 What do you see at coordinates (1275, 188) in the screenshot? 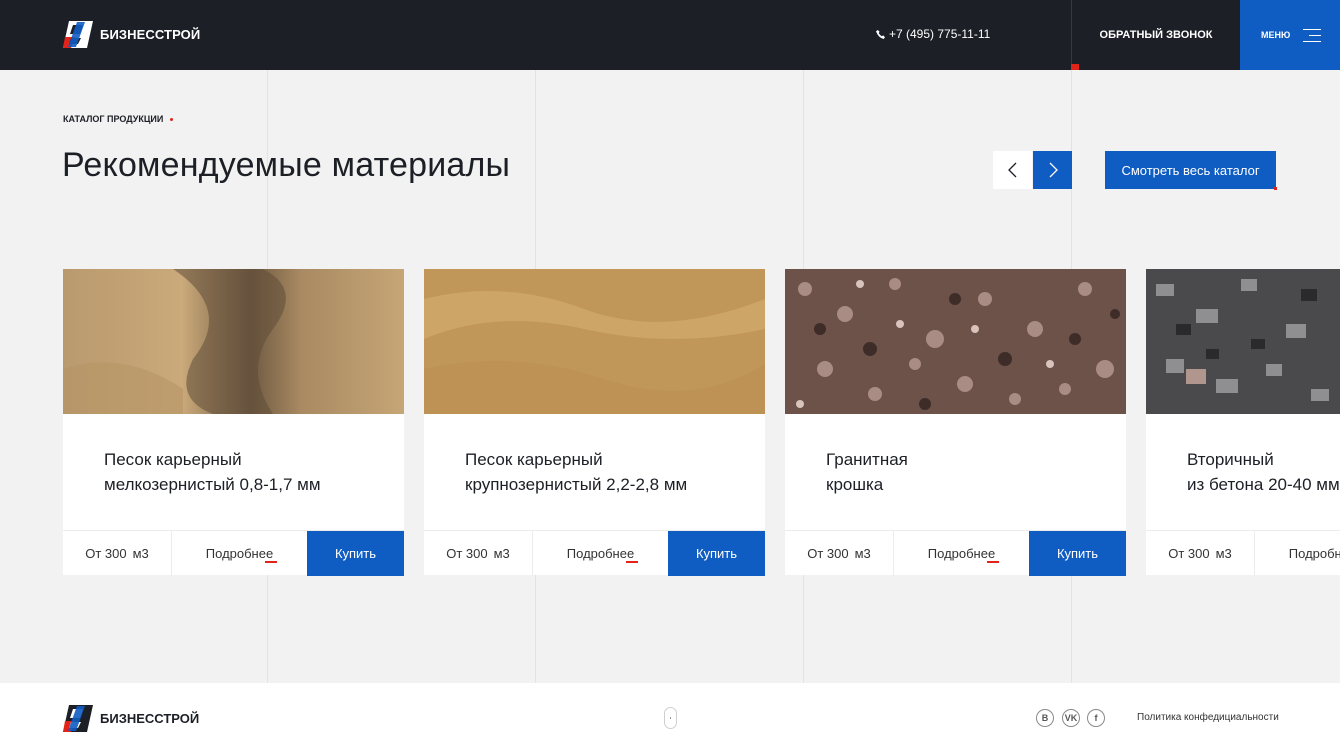
I see `accent-corner` at bounding box center [1275, 188].